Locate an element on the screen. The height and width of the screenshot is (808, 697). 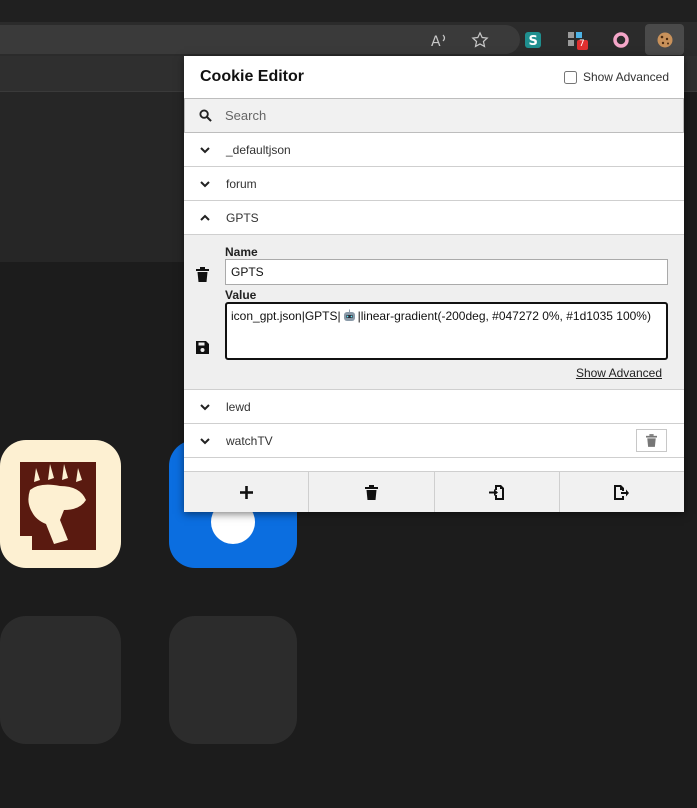
cookie-name: lewd is located at coordinates (238, 406).